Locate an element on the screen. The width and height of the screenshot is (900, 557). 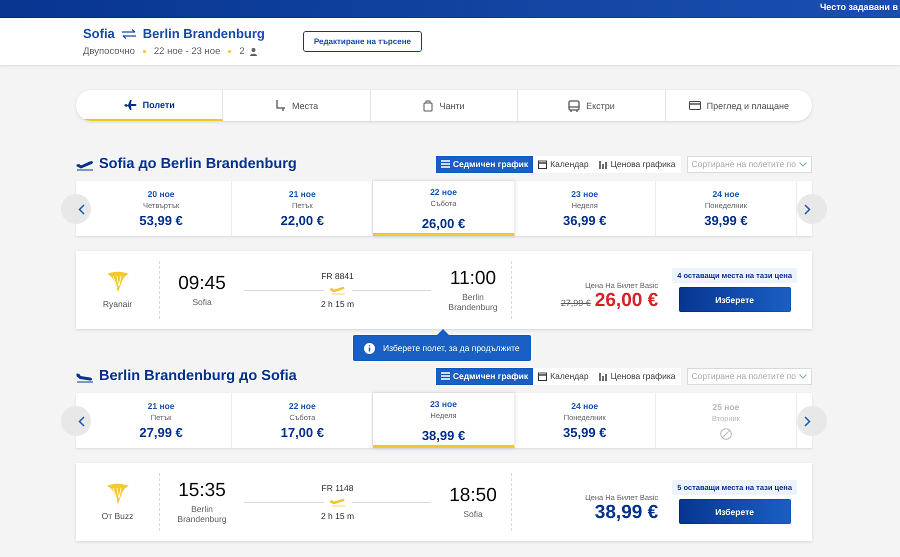
arrival-time: 11:00 is located at coordinates (473, 279).